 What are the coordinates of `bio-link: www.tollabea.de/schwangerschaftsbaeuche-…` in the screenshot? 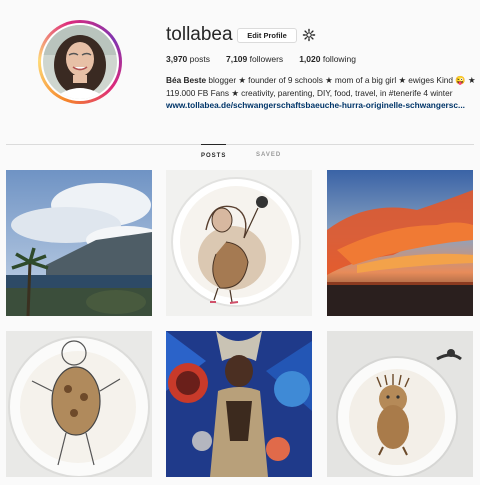 It's located at (321, 105).